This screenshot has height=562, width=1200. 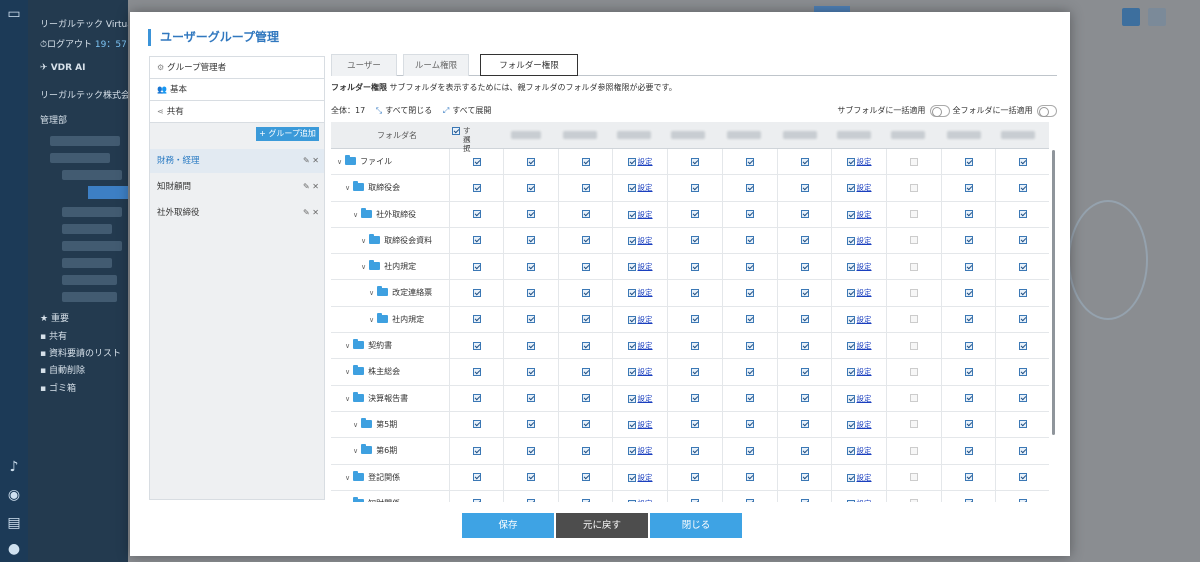 What do you see at coordinates (364, 65) in the screenshot?
I see `tab-user: ユーザー` at bounding box center [364, 65].